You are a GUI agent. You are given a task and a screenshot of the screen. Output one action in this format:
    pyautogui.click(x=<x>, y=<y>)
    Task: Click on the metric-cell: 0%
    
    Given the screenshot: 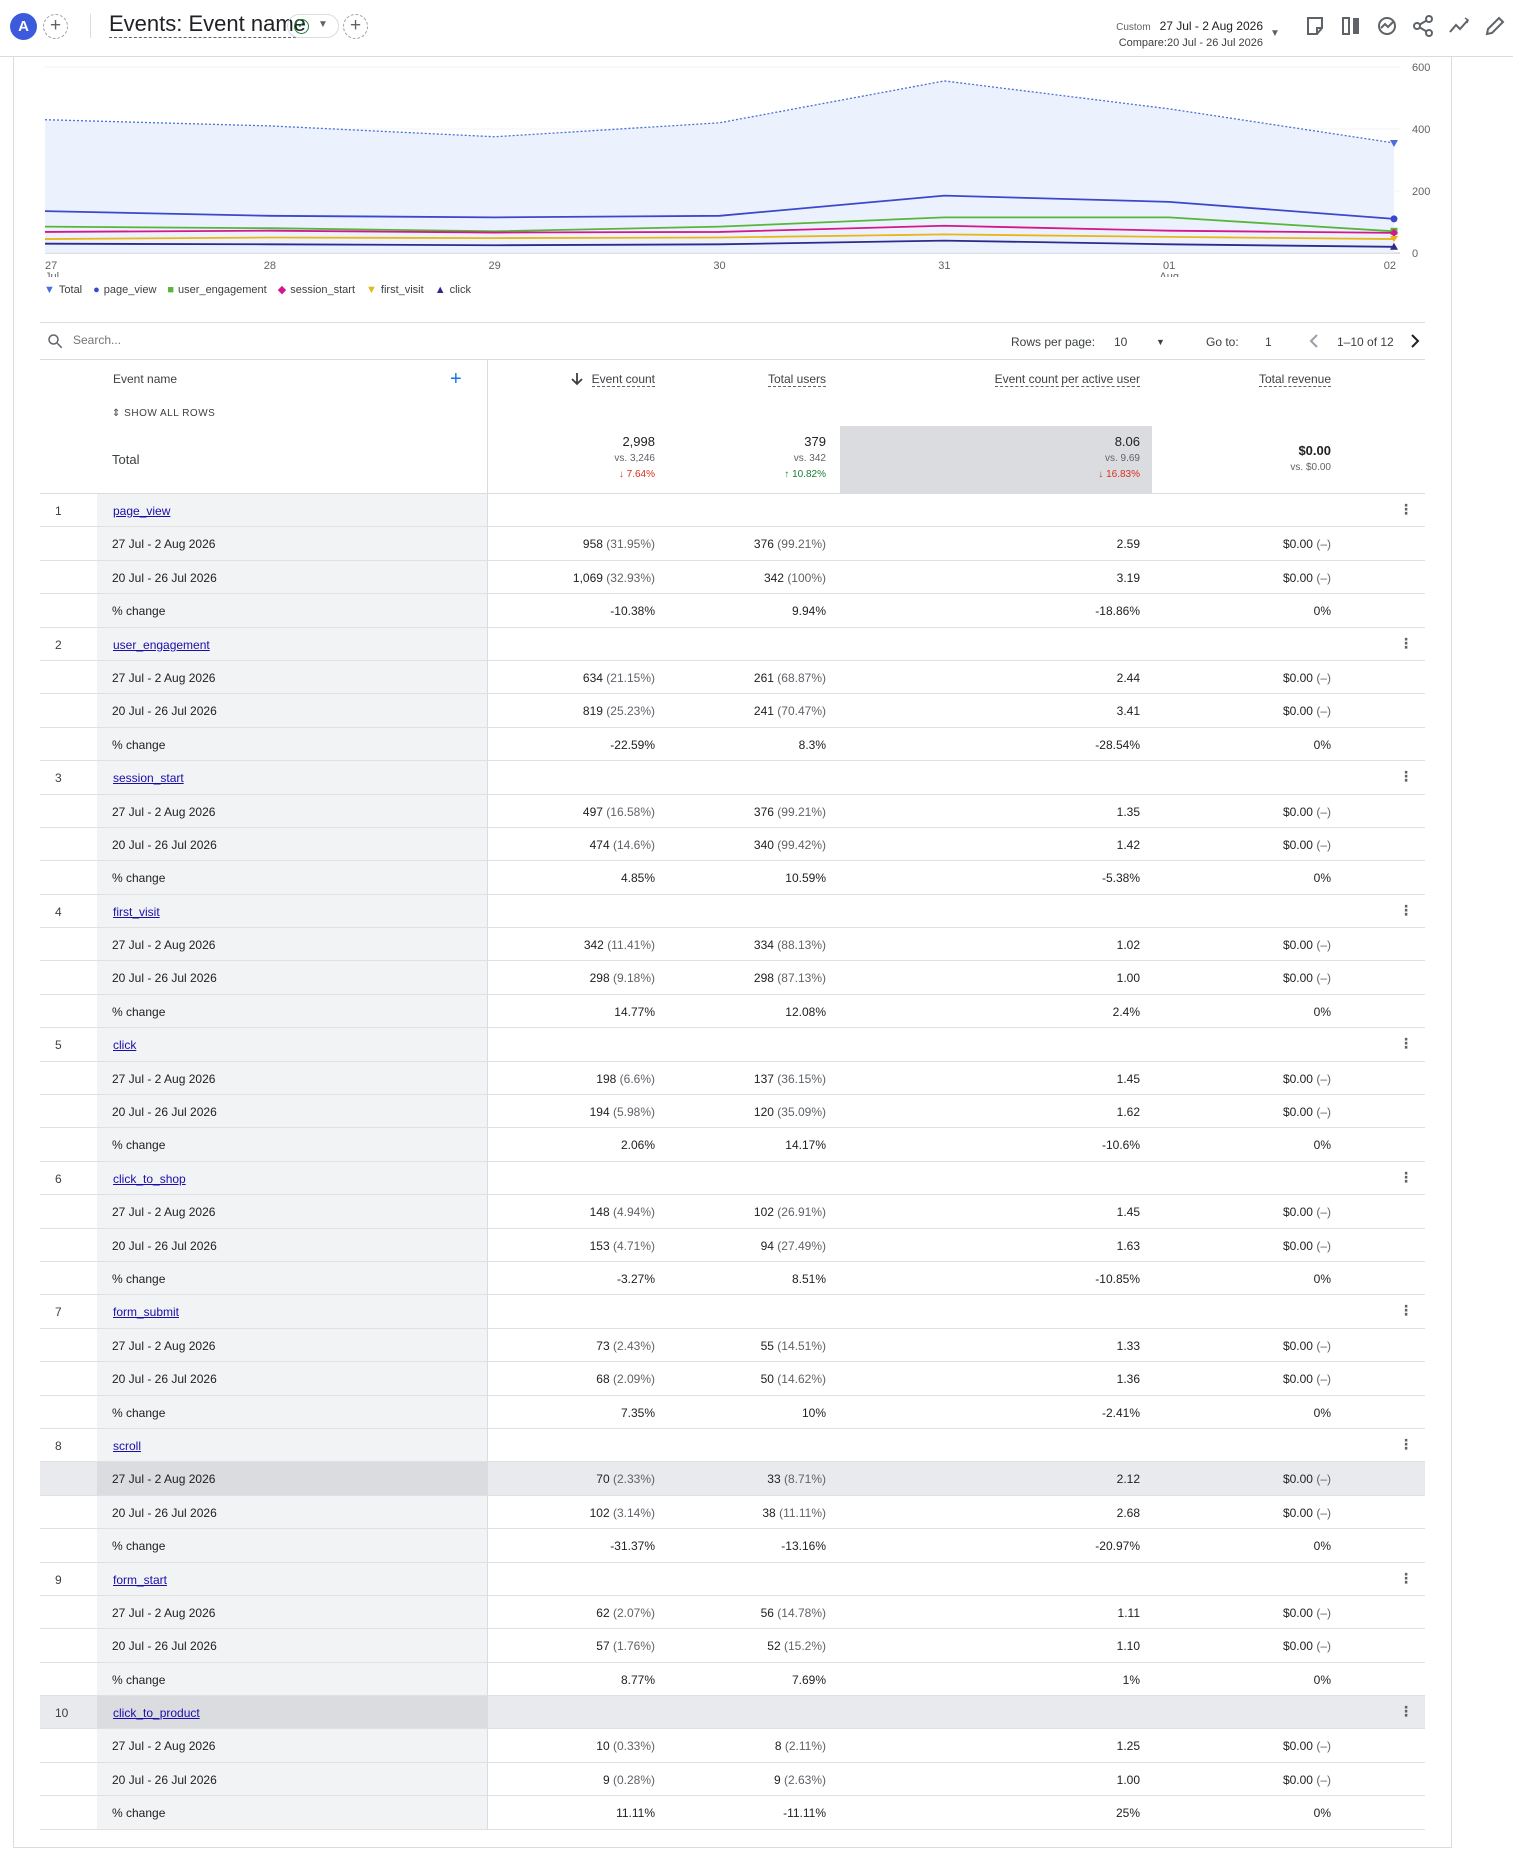 What is the action you would take?
    pyautogui.click(x=1322, y=611)
    